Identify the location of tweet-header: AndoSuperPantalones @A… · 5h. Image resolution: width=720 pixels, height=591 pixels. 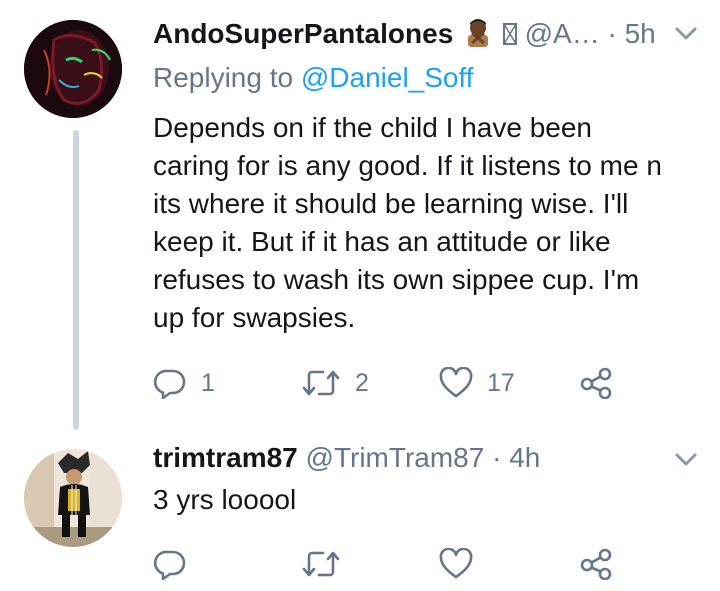
(404, 36).